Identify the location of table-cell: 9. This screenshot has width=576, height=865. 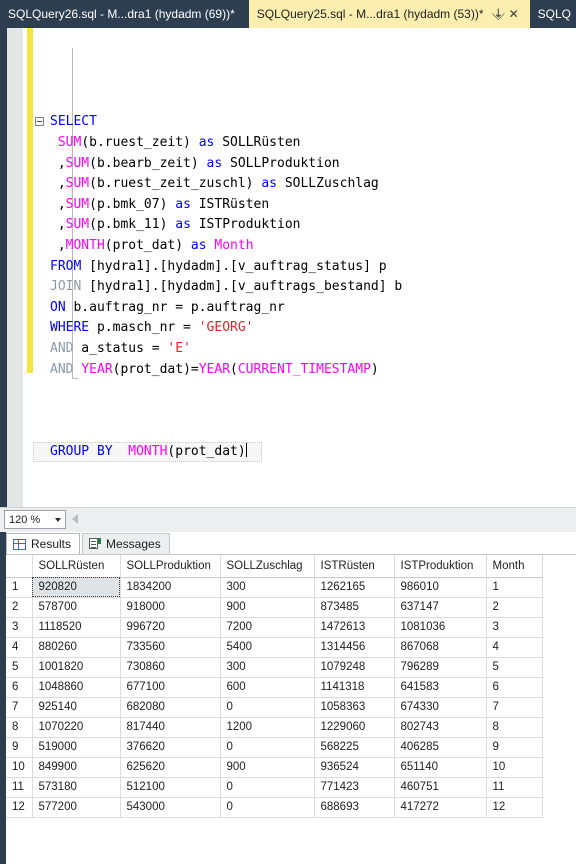
(514, 747).